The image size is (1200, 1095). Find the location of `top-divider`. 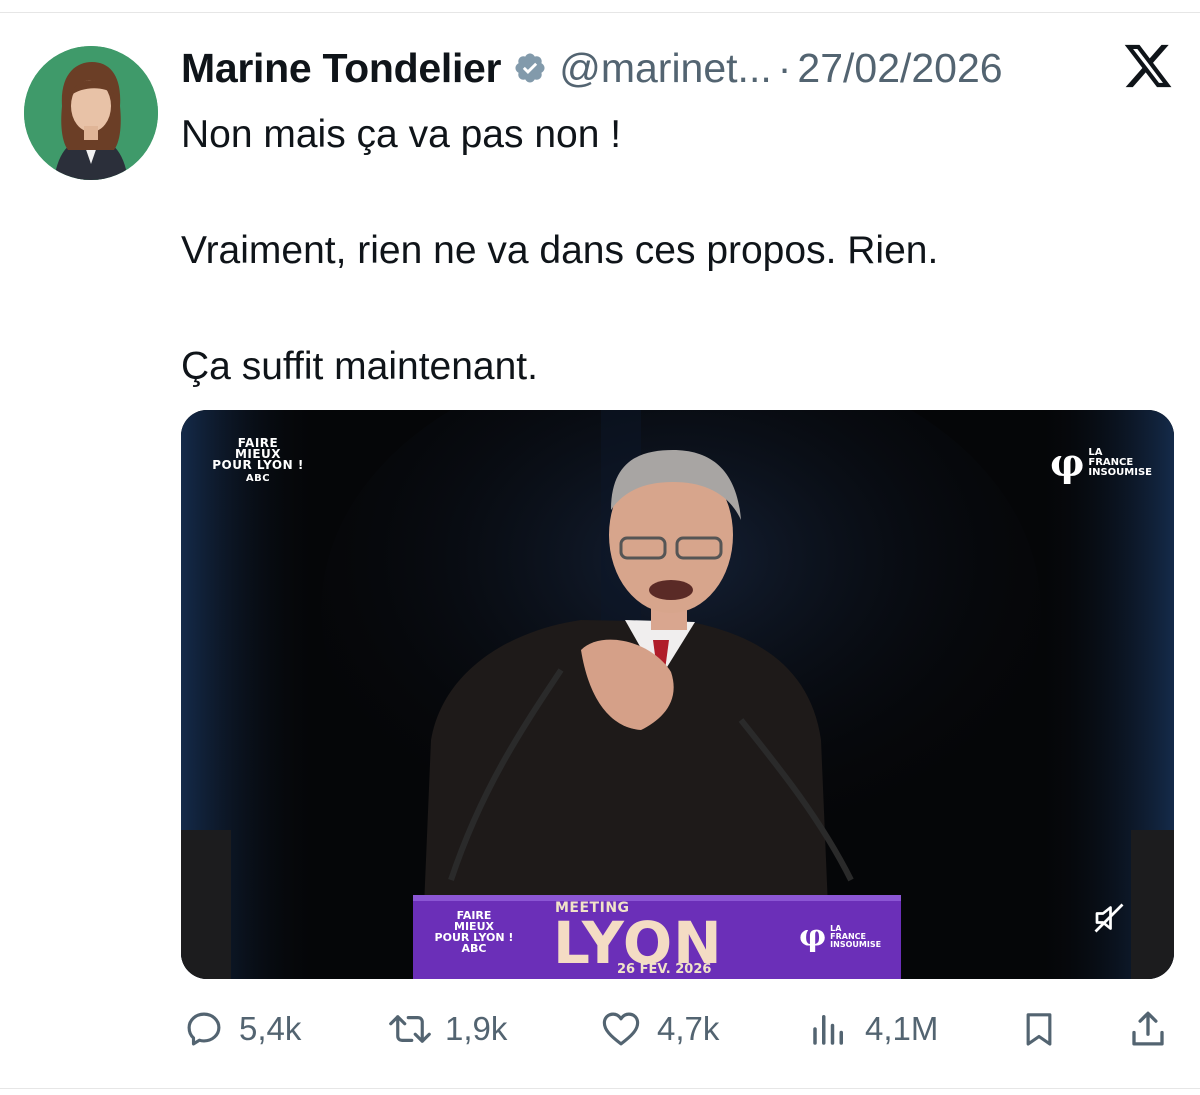

top-divider is located at coordinates (600, 12).